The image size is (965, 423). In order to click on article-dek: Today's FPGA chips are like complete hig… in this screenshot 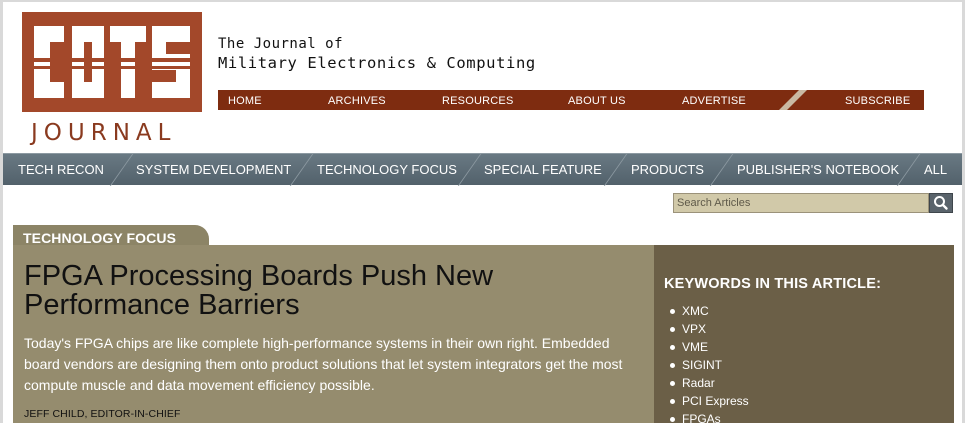, I will do `click(323, 364)`.